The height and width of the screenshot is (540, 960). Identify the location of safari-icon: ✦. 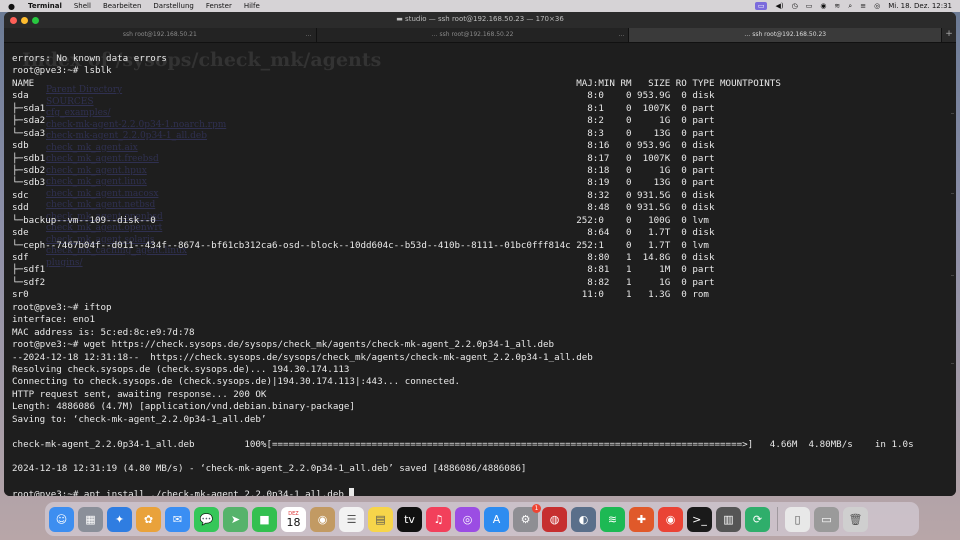
(119, 519).